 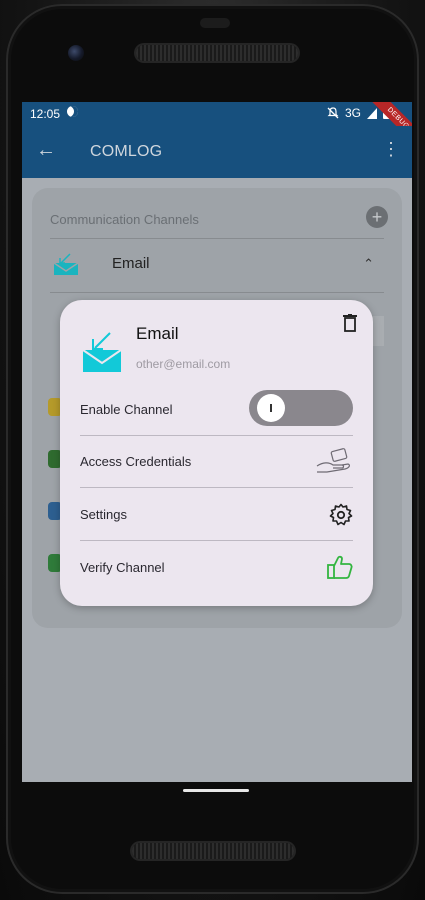 What do you see at coordinates (126, 151) in the screenshot?
I see `app-title: COMLOG` at bounding box center [126, 151].